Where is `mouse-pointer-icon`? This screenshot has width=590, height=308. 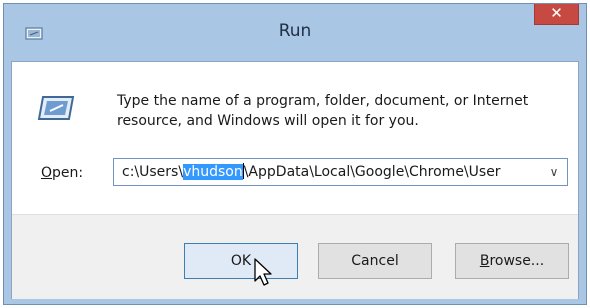
mouse-pointer-icon is located at coordinates (263, 272).